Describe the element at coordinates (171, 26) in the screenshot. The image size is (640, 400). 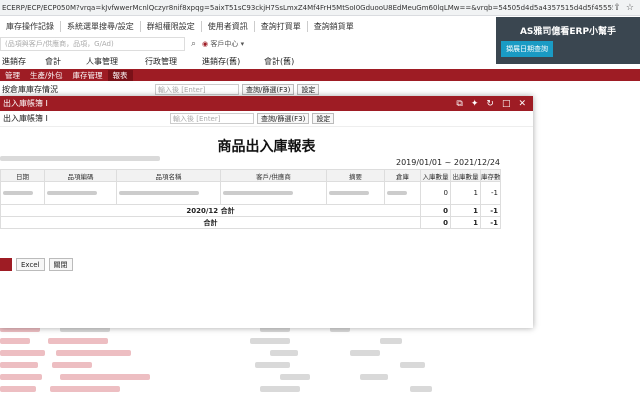
I see `toplink-group-permission: 群組權限設定` at that location.